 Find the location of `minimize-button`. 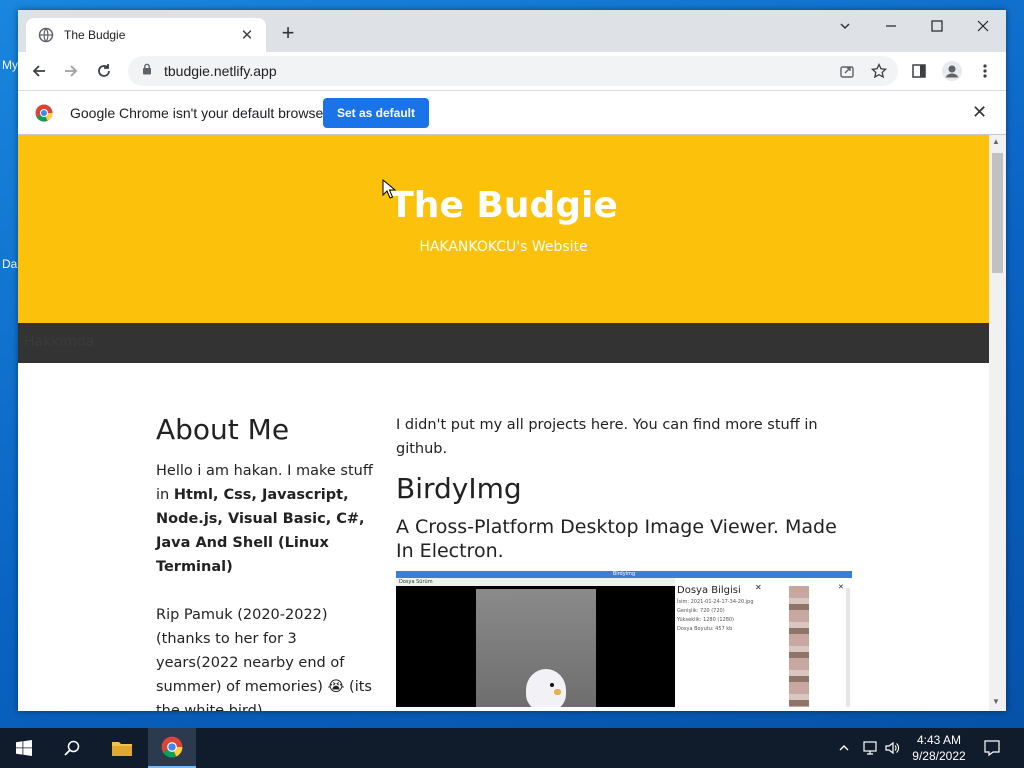

minimize-button is located at coordinates (891, 26).